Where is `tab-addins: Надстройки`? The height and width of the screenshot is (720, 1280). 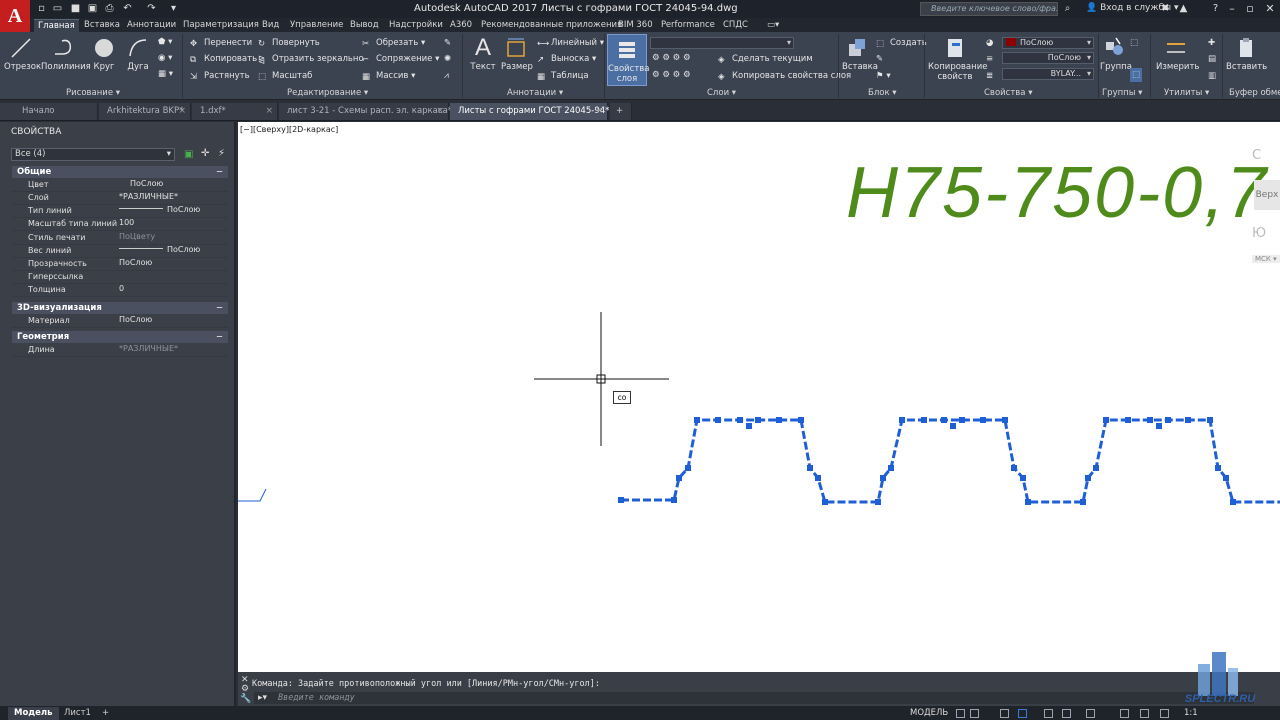 tab-addins: Надстройки is located at coordinates (416, 25).